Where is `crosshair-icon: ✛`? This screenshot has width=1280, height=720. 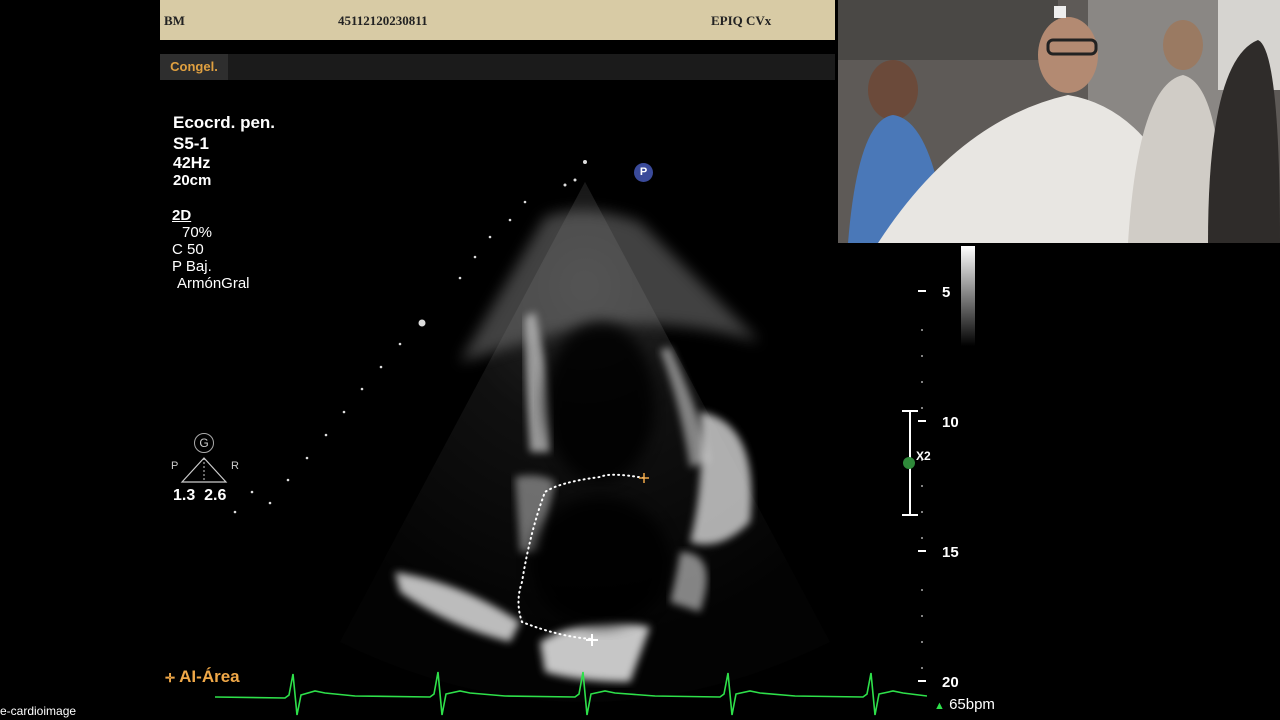
crosshair-icon: ✛ is located at coordinates (170, 678).